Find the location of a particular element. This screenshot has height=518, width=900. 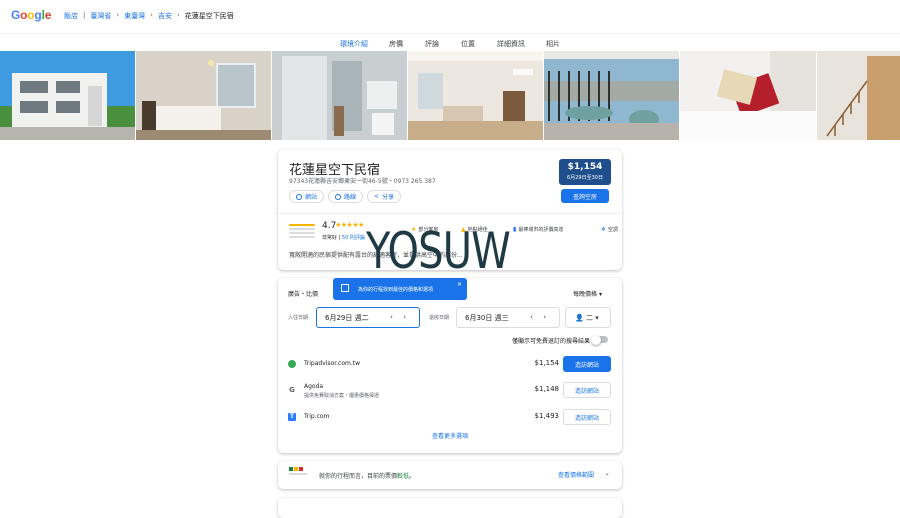

directions-chip: 路線 is located at coordinates (346, 196).